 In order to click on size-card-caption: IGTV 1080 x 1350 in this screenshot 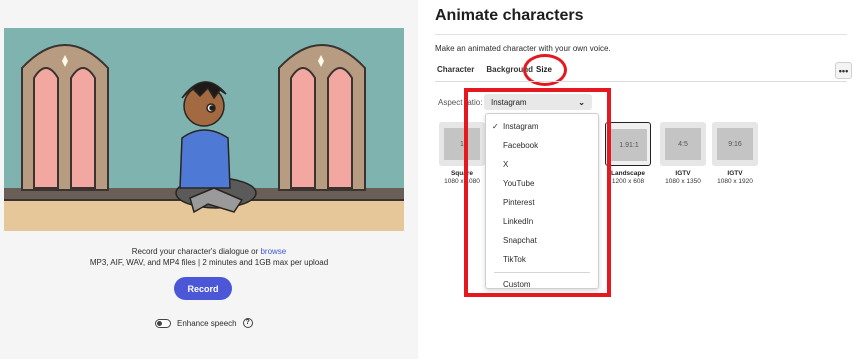, I will do `click(683, 178)`.